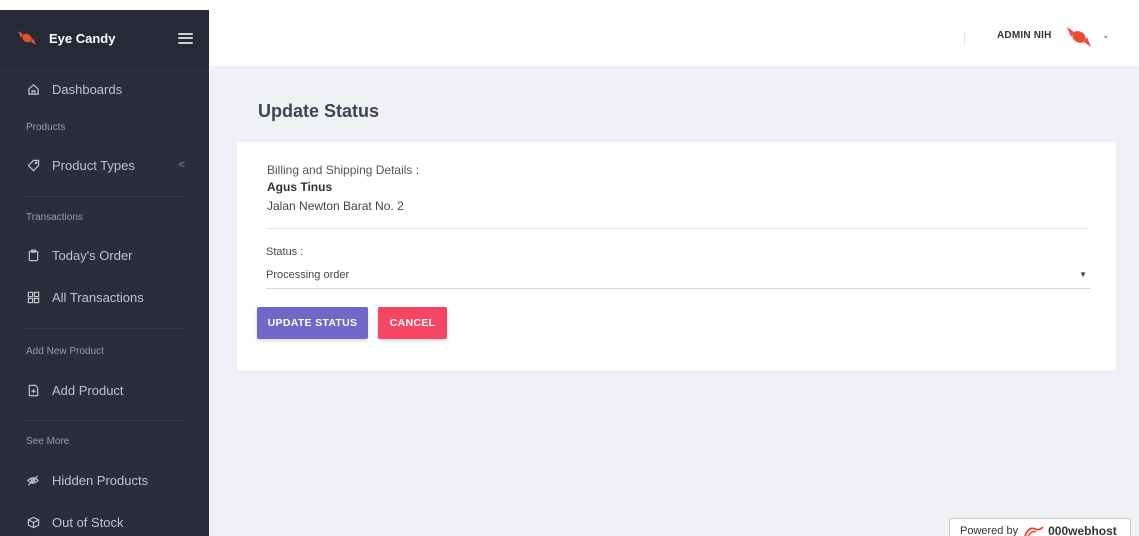 This screenshot has height=536, width=1139. What do you see at coordinates (1082, 530) in the screenshot?
I see `host-name: 000webhost` at bounding box center [1082, 530].